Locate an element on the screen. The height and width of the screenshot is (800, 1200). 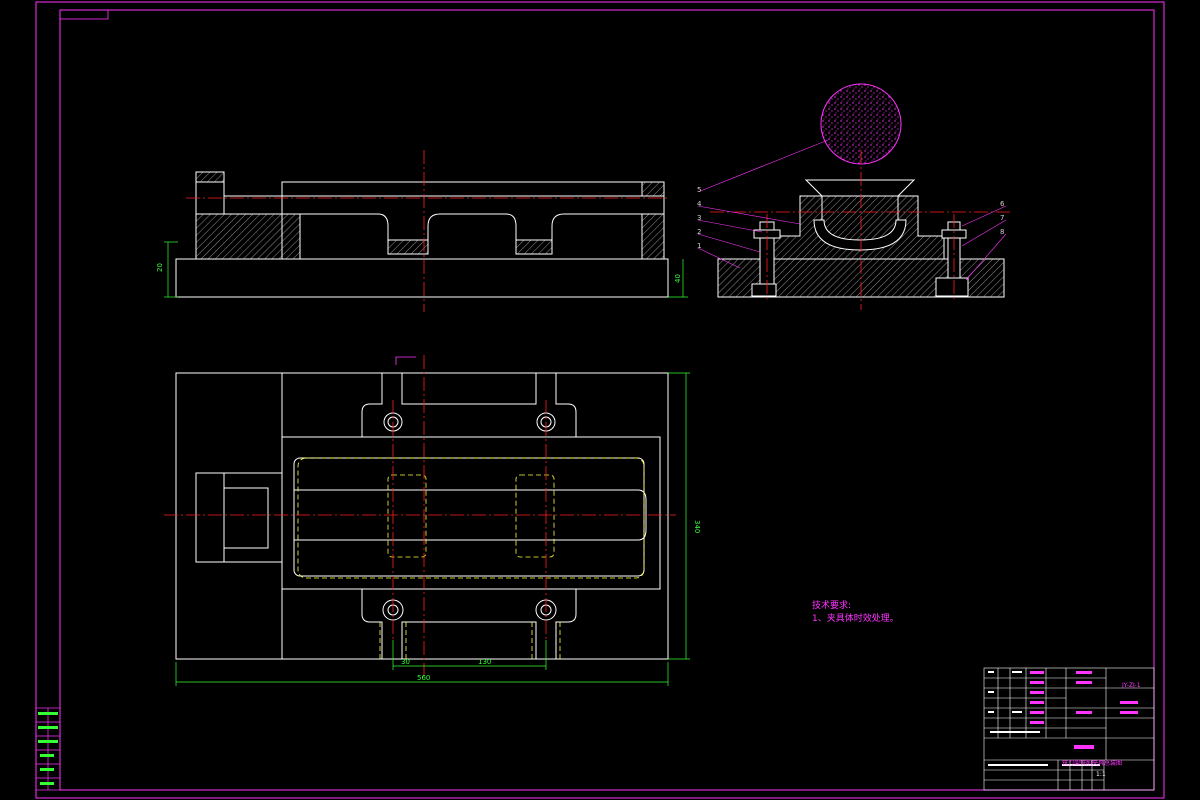
dim-width-total: 560 is located at coordinates (423, 678).